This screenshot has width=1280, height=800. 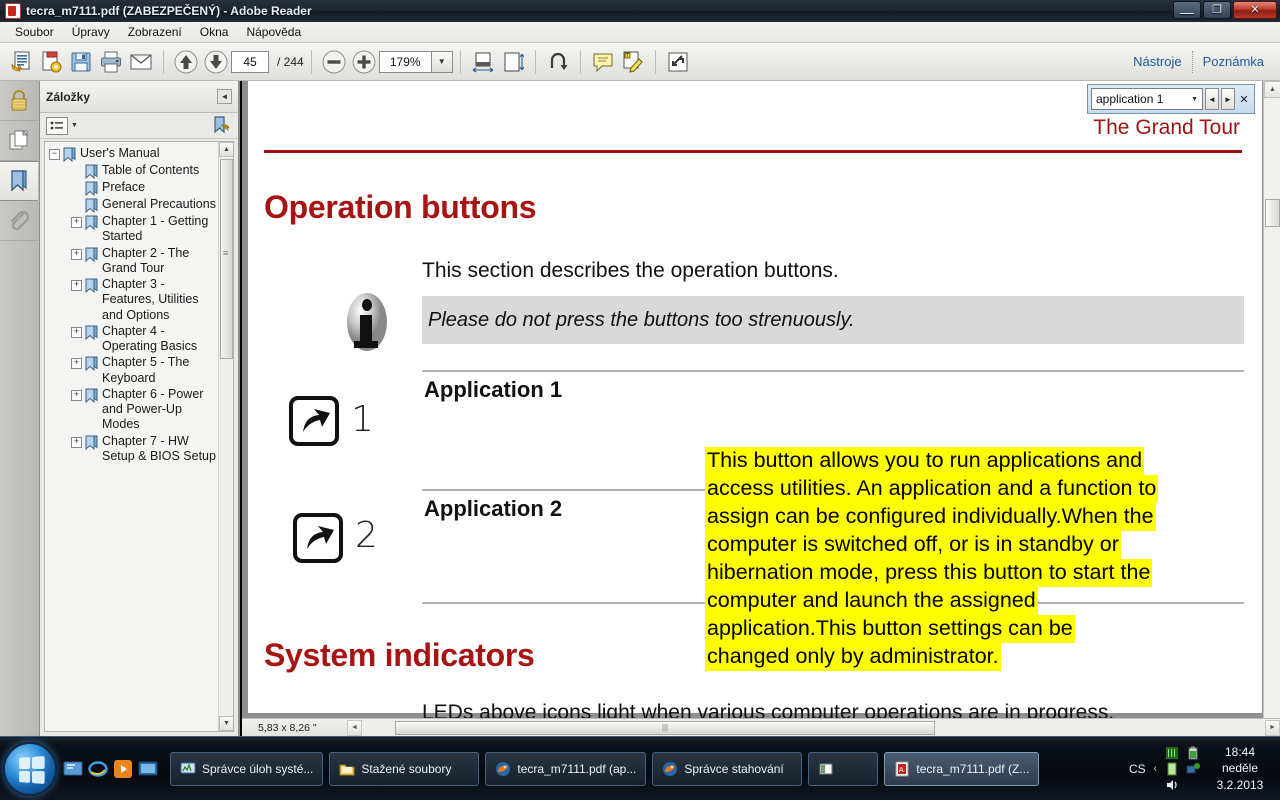 I want to click on zoom-level-input: 179%, so click(x=404, y=61).